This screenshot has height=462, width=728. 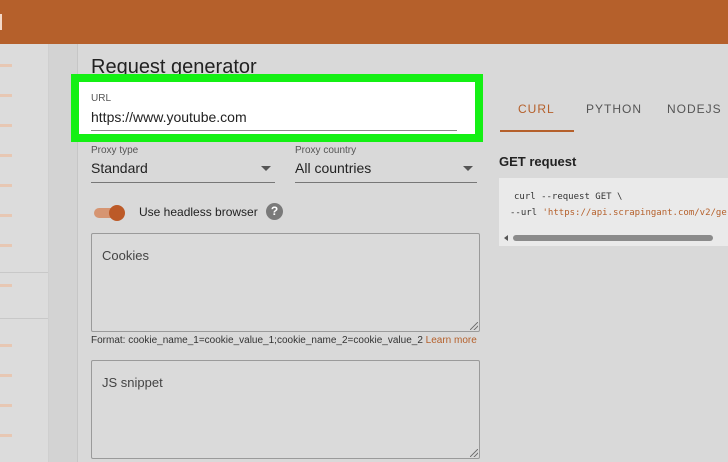 What do you see at coordinates (117, 213) in the screenshot?
I see `toggle-knob` at bounding box center [117, 213].